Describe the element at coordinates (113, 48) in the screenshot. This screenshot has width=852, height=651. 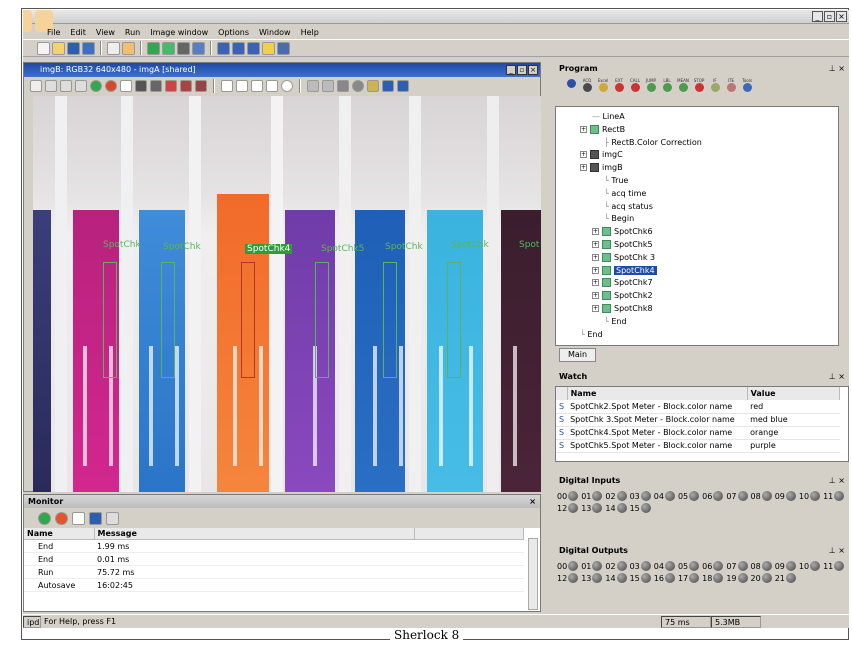
I see `copy-icon` at that location.